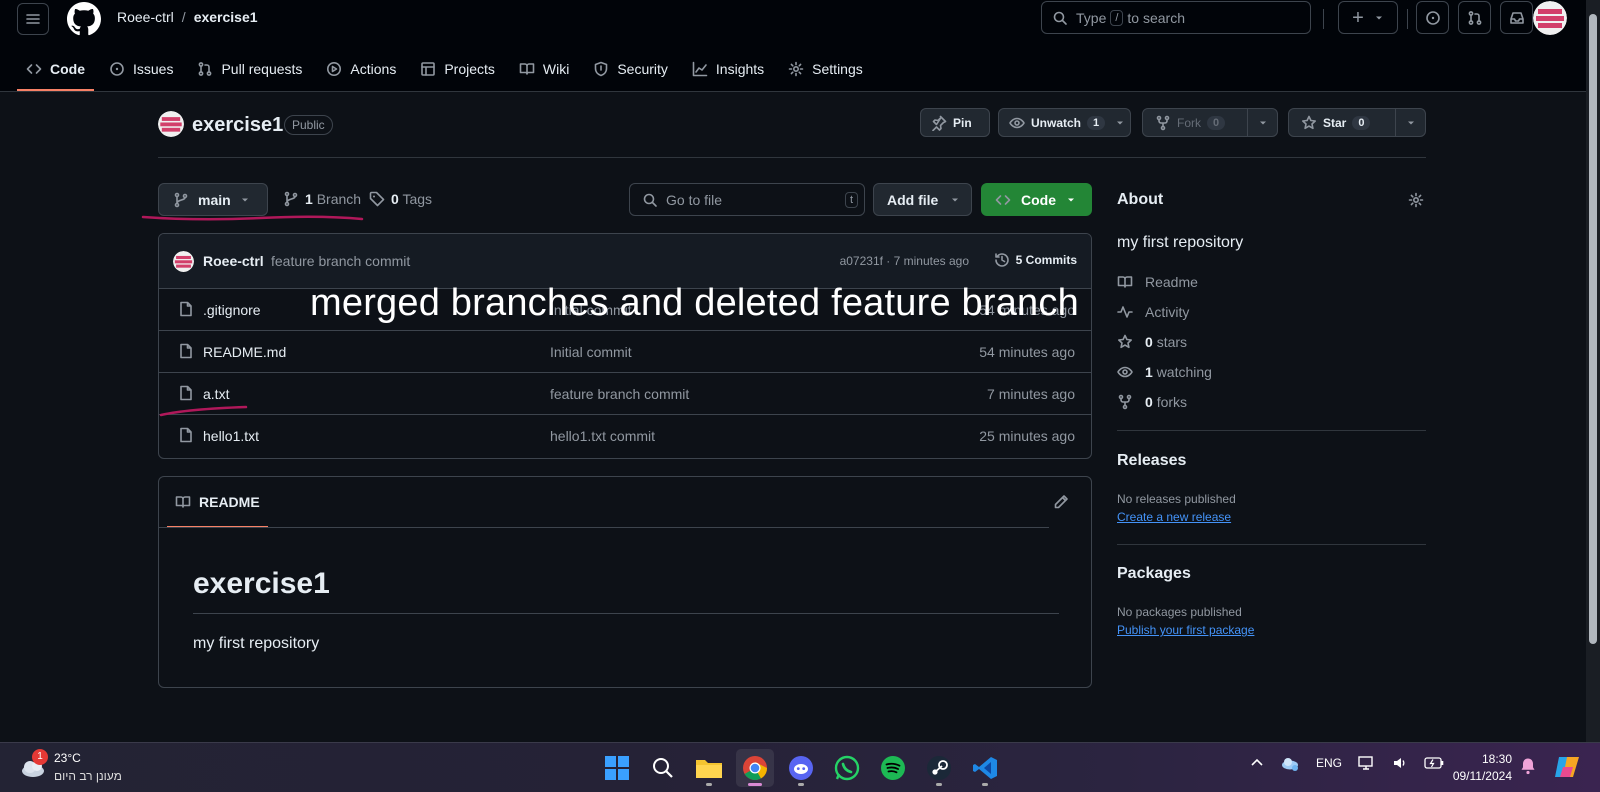 This screenshot has height=792, width=1600. Describe the element at coordinates (216, 394) in the screenshot. I see `file-name: a.txt` at that location.